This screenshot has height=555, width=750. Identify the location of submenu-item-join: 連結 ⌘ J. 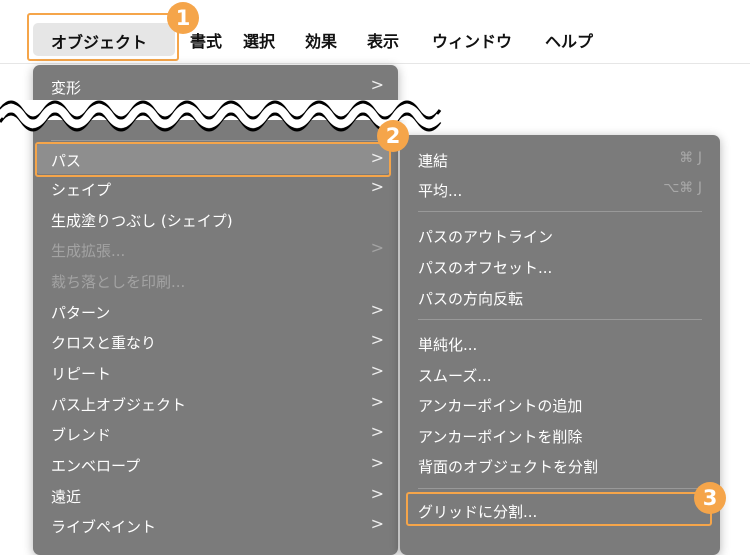
(560, 159).